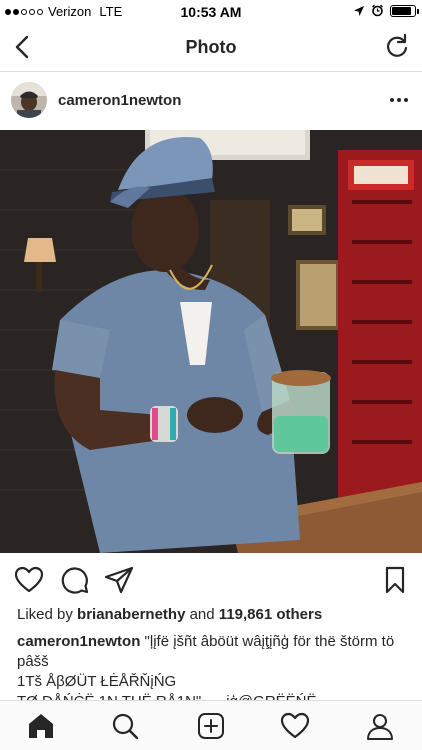 The image size is (422, 750). What do you see at coordinates (295, 726) in the screenshot?
I see `activity-heart-icon` at bounding box center [295, 726].